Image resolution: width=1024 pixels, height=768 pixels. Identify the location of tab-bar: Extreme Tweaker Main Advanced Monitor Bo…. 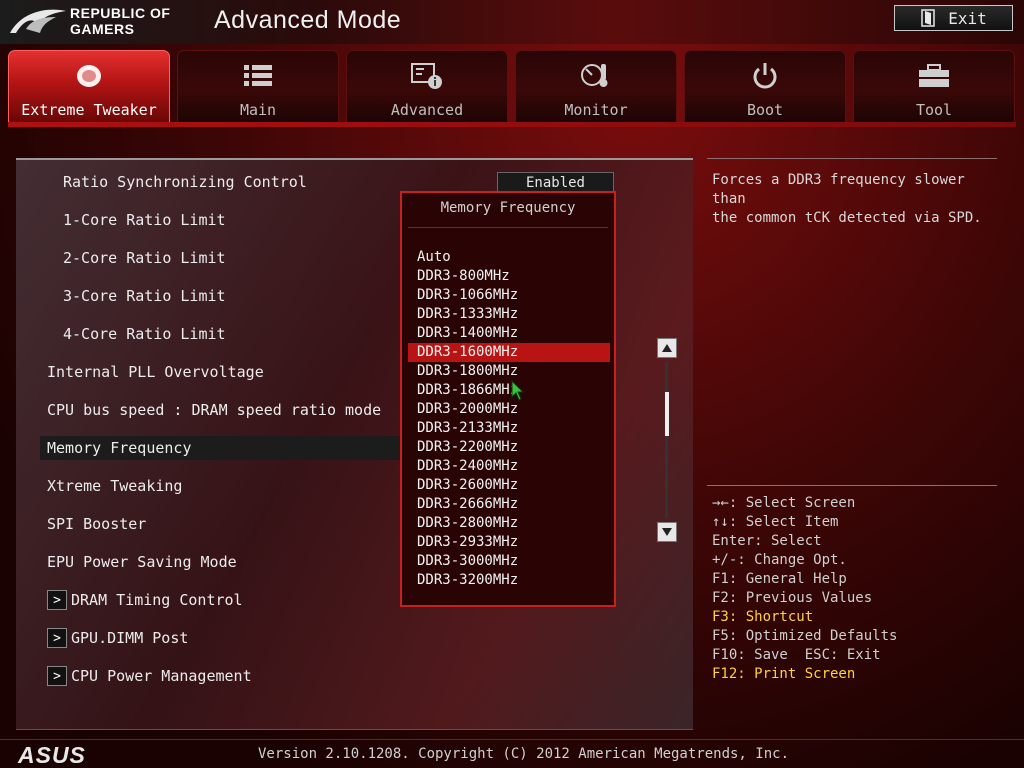
(512, 86).